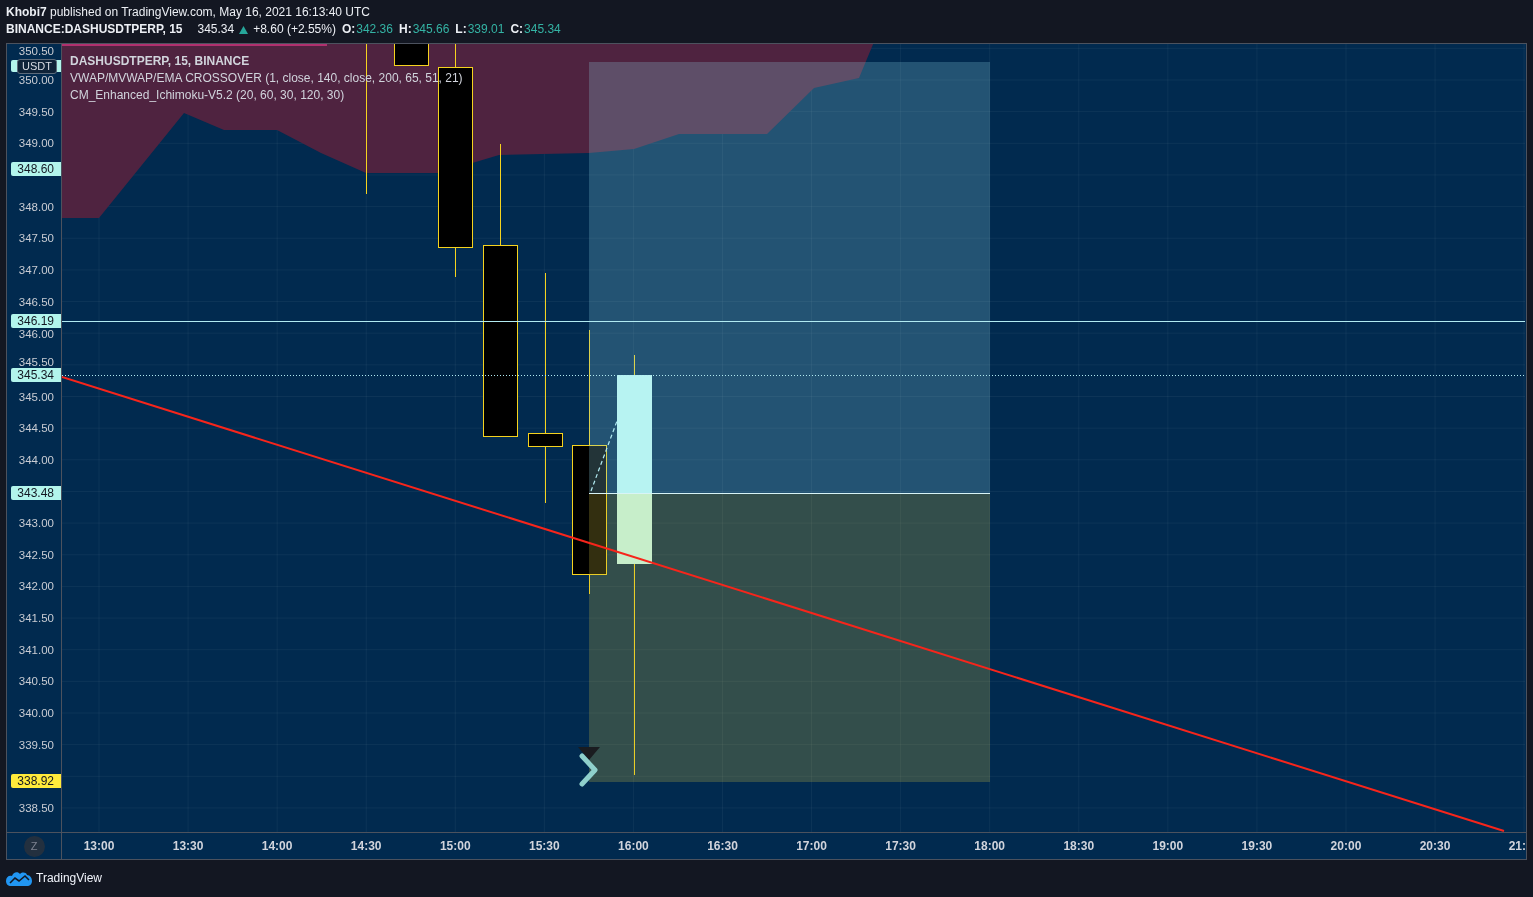  I want to click on brand-name: TradingView, so click(69, 878).